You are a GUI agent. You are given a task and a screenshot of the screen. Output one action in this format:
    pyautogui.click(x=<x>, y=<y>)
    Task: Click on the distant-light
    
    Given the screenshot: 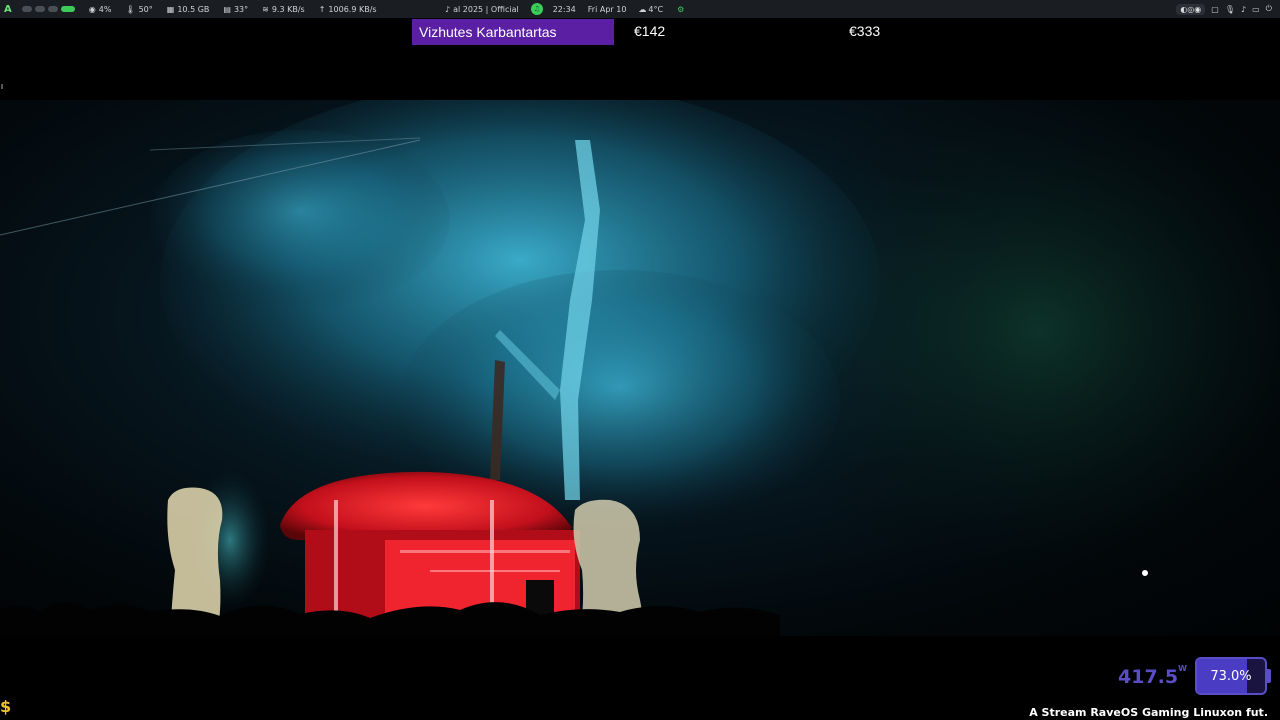 What is the action you would take?
    pyautogui.click(x=1145, y=573)
    